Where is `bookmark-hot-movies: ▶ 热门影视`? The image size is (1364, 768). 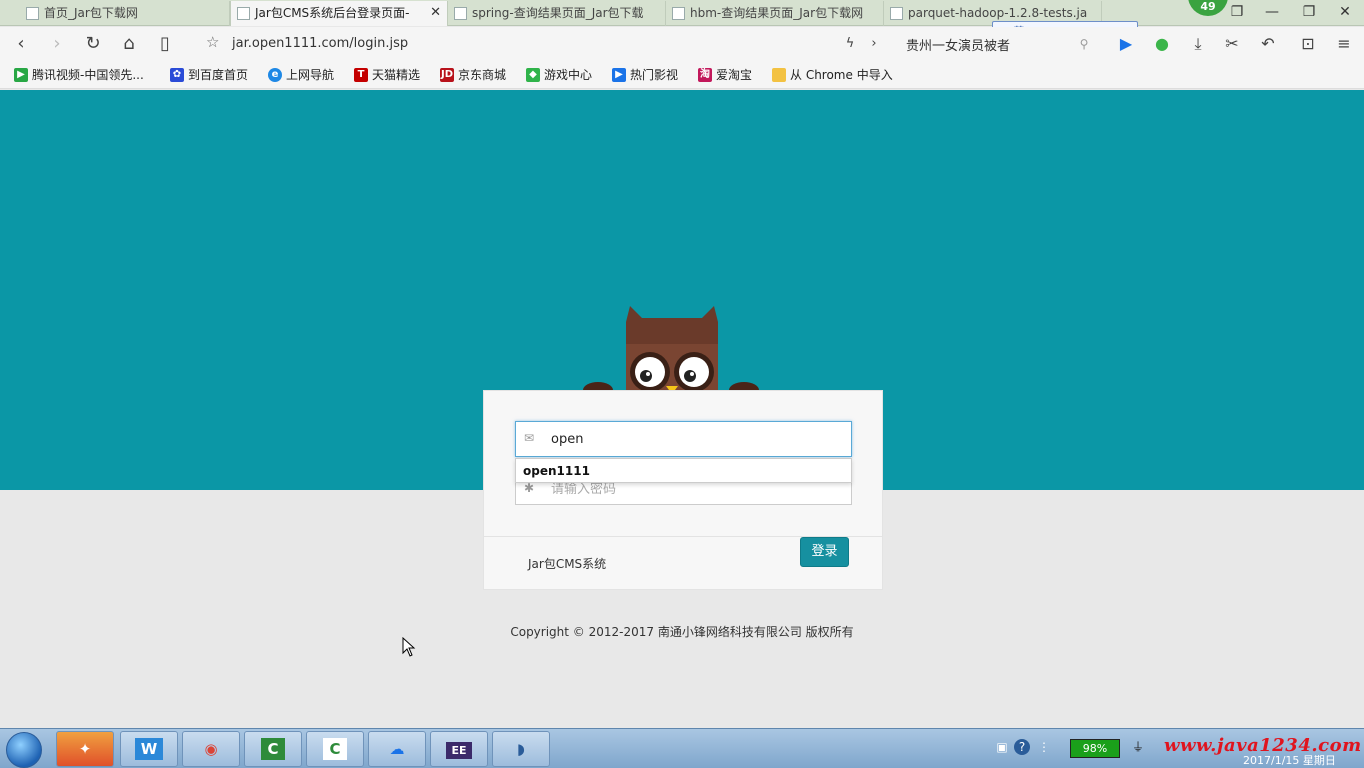
bookmark-hot-movies: ▶ 热门影视 is located at coordinates (645, 75).